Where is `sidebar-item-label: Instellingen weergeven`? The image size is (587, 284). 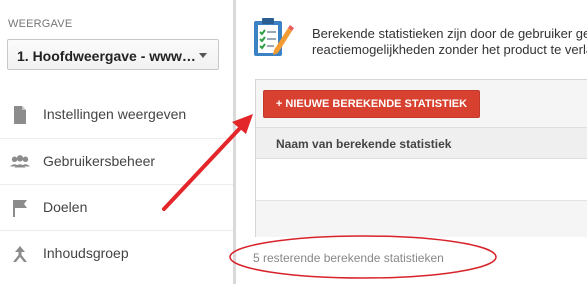
sidebar-item-label: Instellingen weergeven is located at coordinates (115, 114).